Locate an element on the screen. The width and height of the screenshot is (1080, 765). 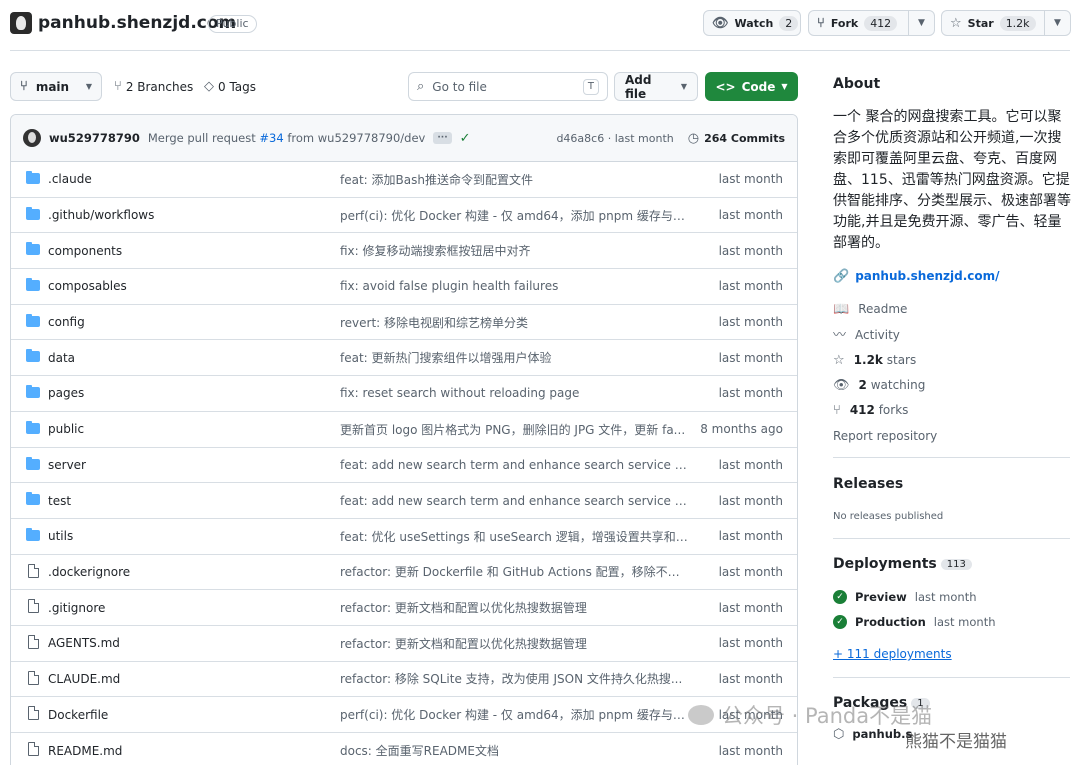
go-to-file-input: ⌕ Go to file T is located at coordinates (508, 86).